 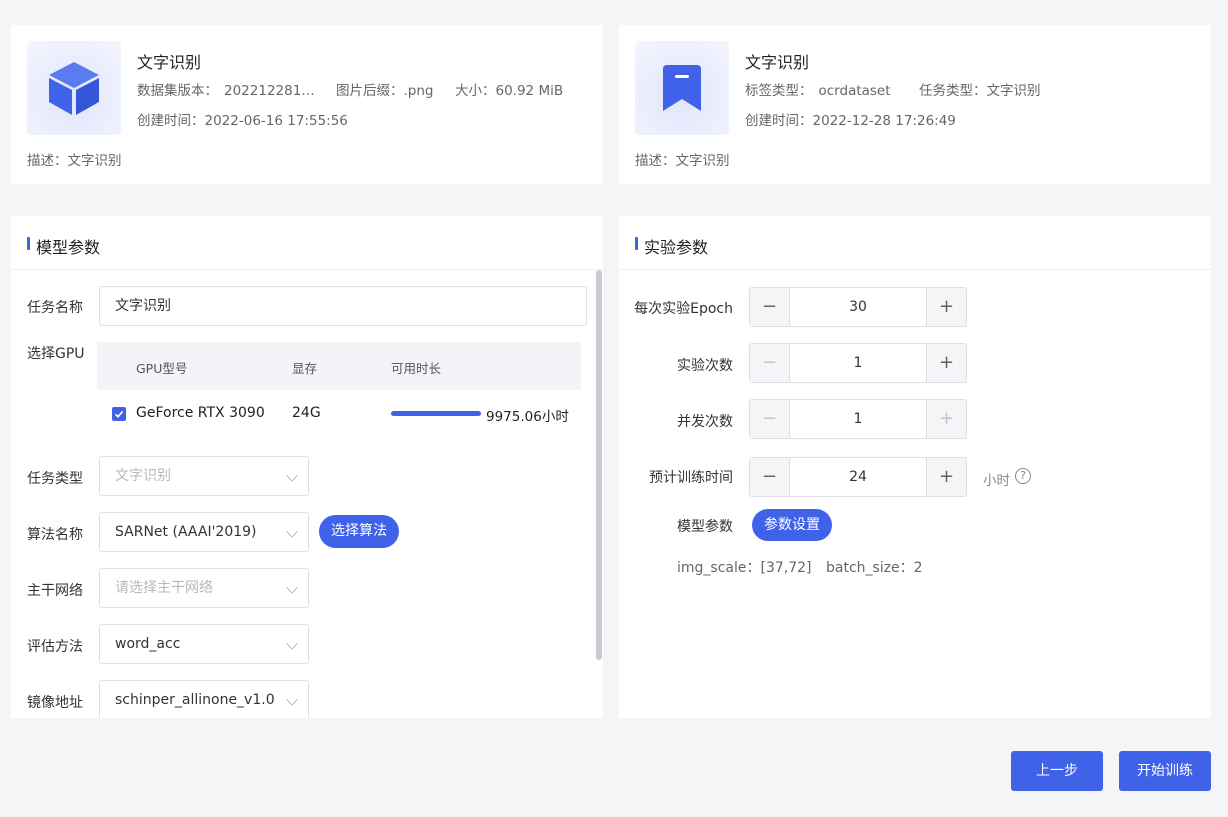 I want to click on gpu-duration-bar, so click(x=436, y=413).